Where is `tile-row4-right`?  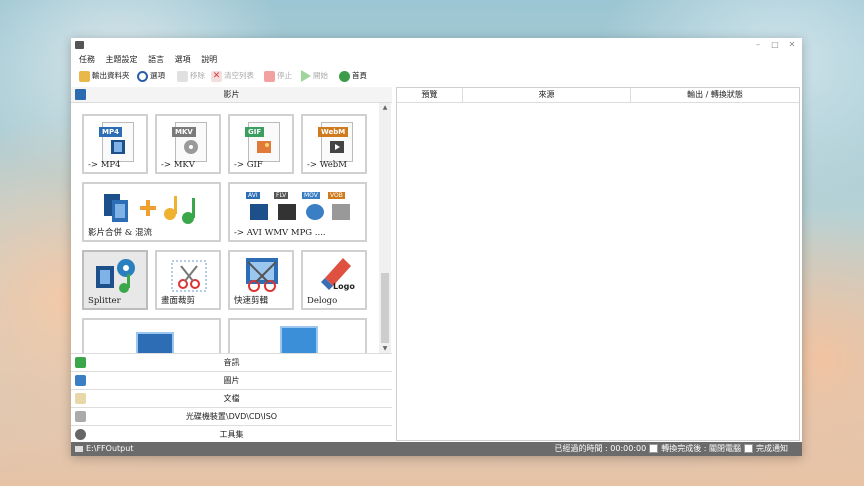 tile-row4-right is located at coordinates (297, 336).